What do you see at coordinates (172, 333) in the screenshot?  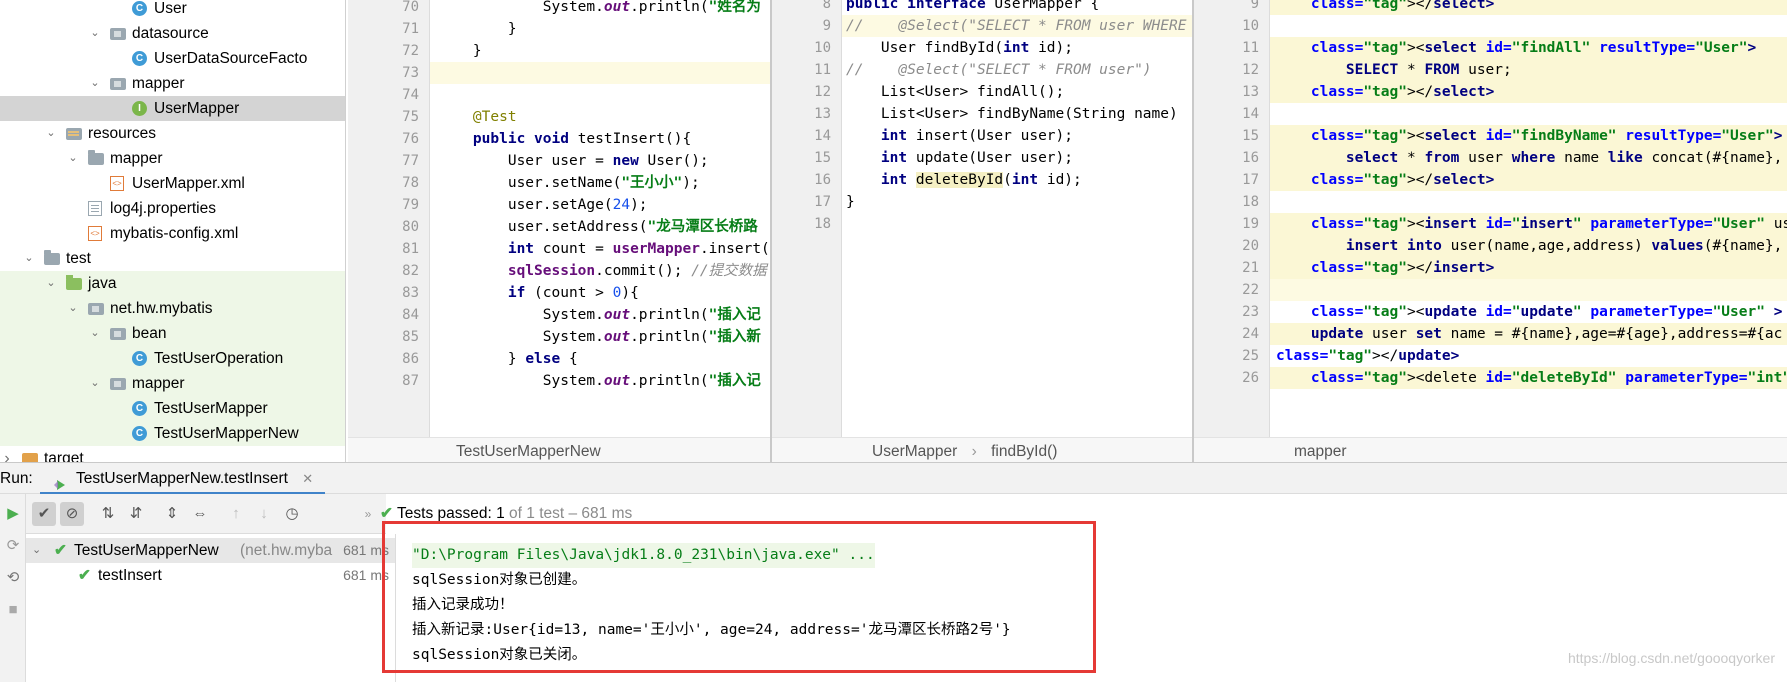 I see `tree-item: ⌄ bean` at bounding box center [172, 333].